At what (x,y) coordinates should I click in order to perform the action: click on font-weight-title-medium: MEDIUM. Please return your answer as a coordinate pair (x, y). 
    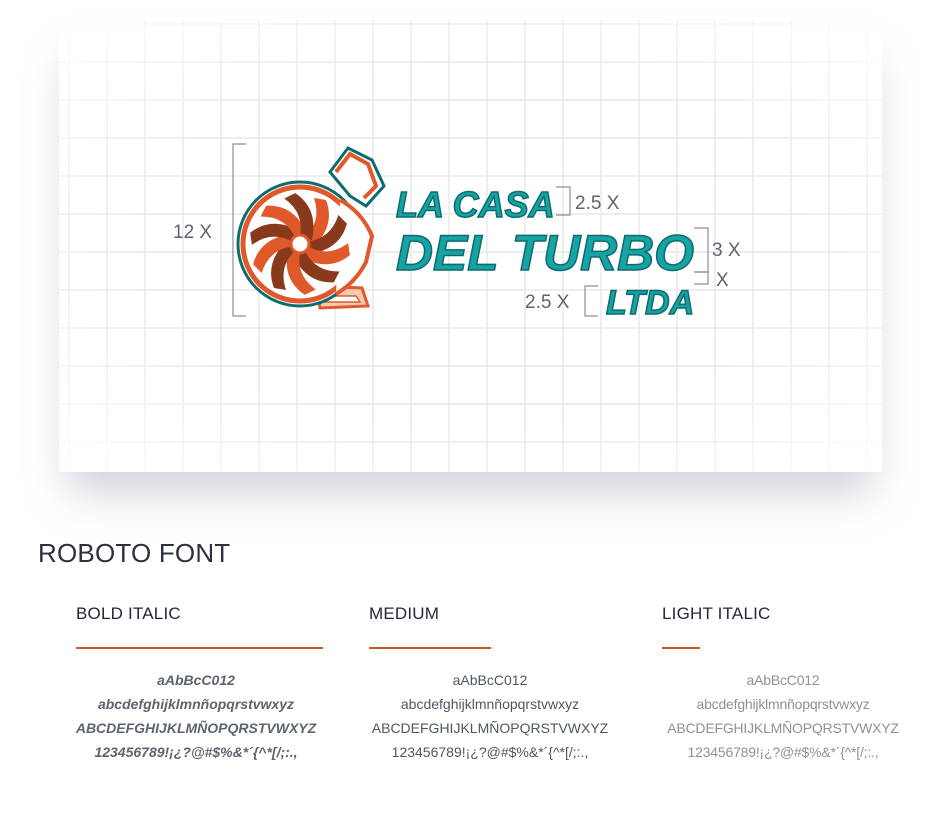
    Looking at the image, I should click on (404, 613).